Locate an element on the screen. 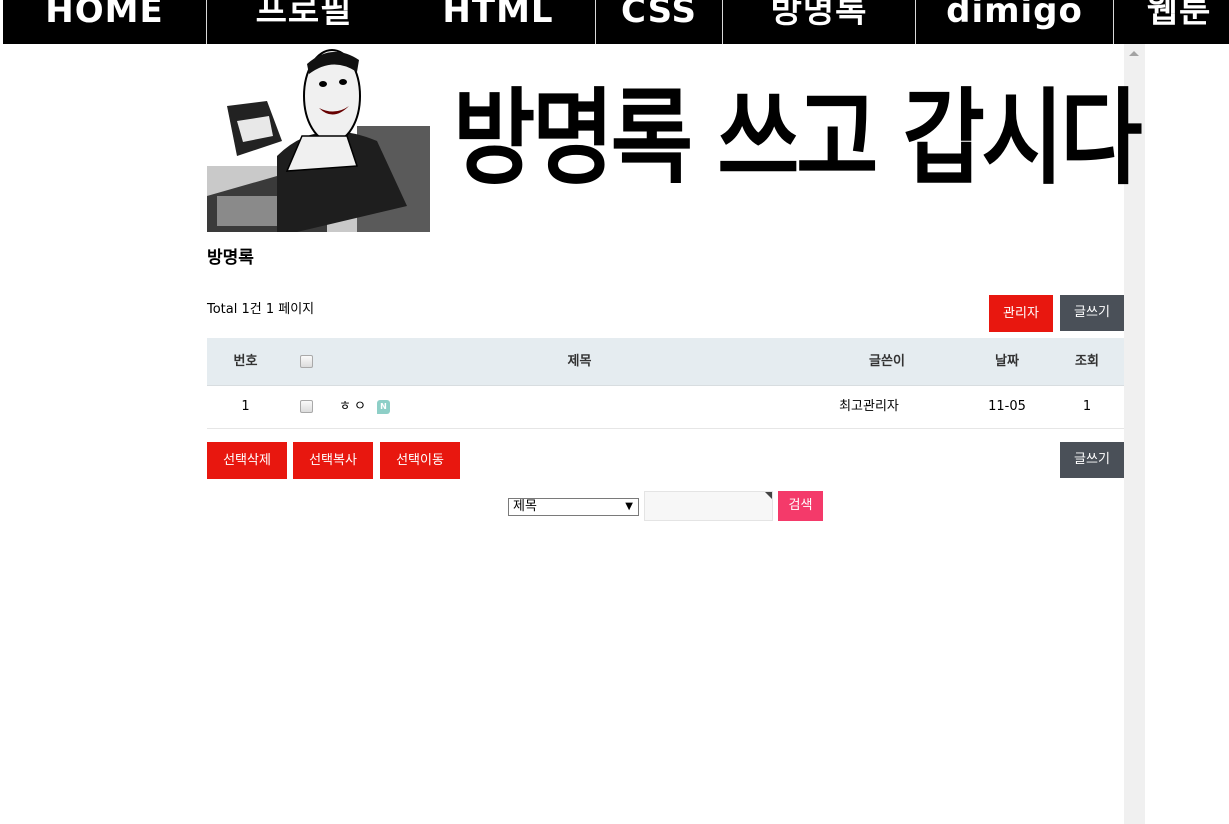 This screenshot has width=1229, height=824. header-writer: 글쓴이 is located at coordinates (887, 361).